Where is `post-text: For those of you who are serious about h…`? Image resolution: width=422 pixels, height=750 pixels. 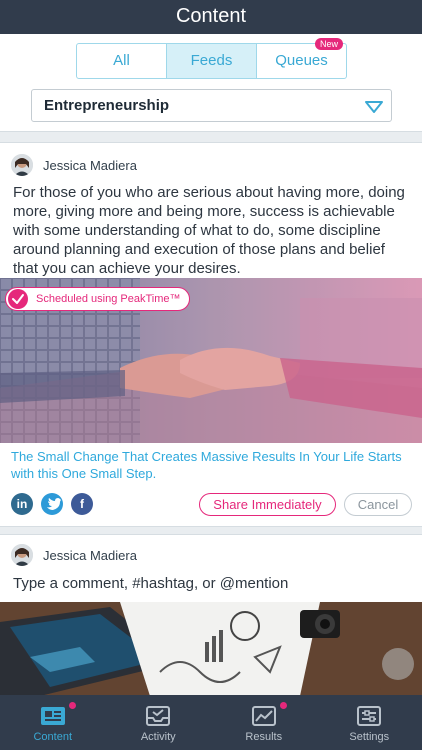 post-text: For those of you who are serious about h… is located at coordinates (209, 230).